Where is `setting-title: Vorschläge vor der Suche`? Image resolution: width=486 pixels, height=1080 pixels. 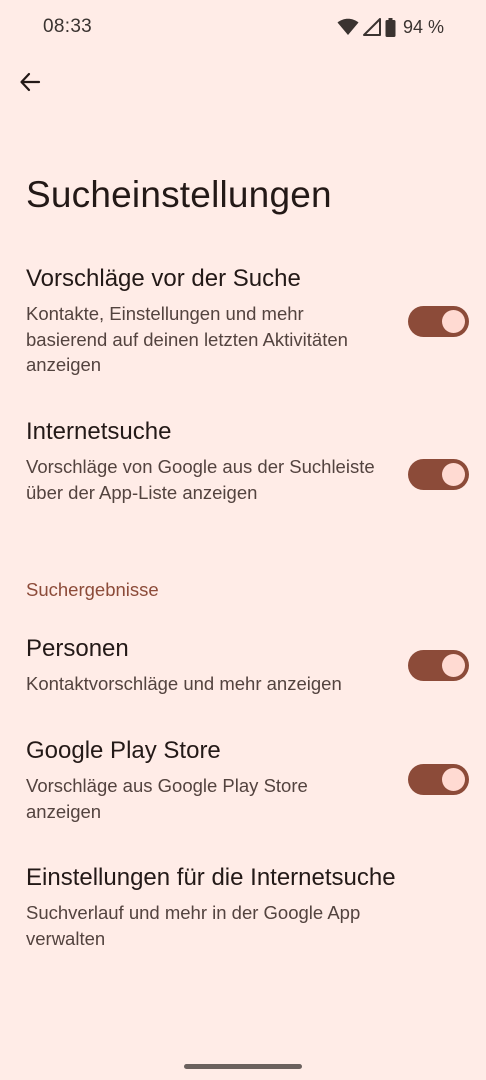 setting-title: Vorschläge vor der Suche is located at coordinates (163, 278).